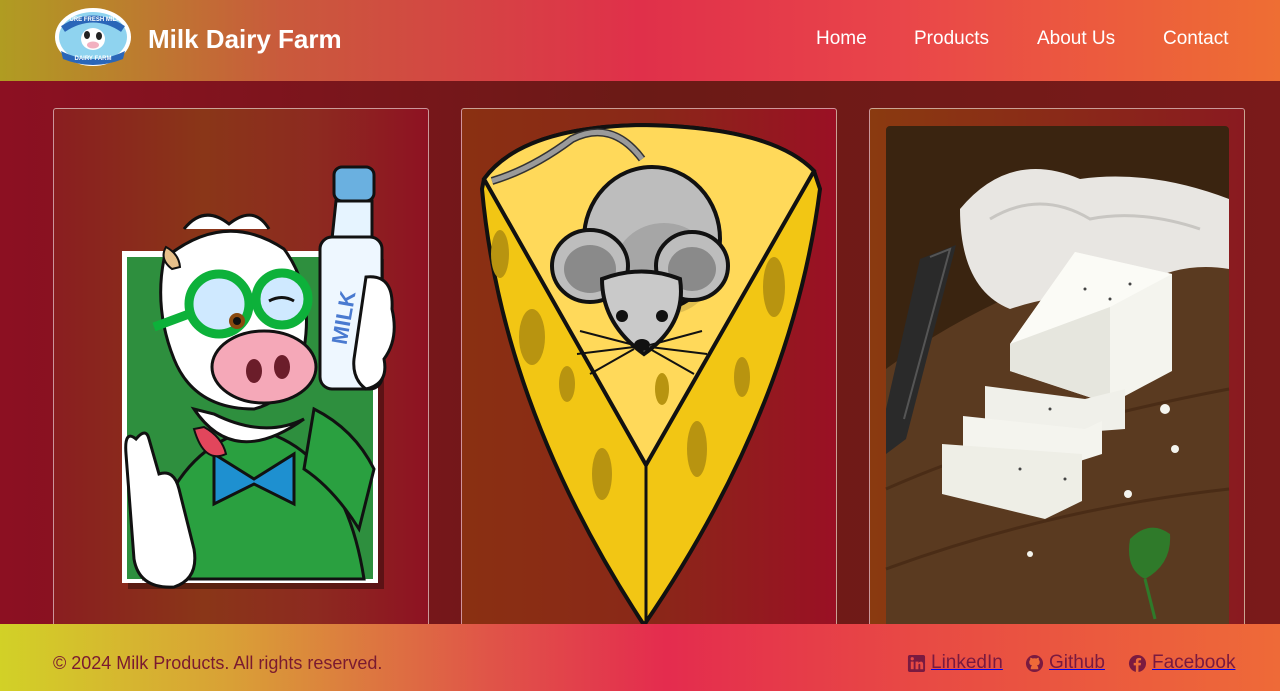 The width and height of the screenshot is (1280, 691). Describe the element at coordinates (951, 39) in the screenshot. I see `nav-products: Products` at that location.